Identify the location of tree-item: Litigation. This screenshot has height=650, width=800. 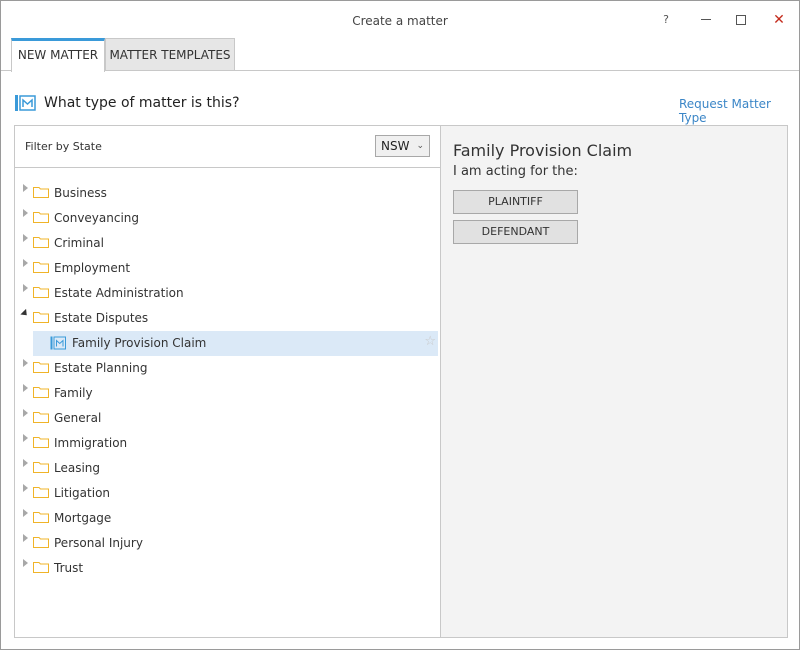
(227, 493).